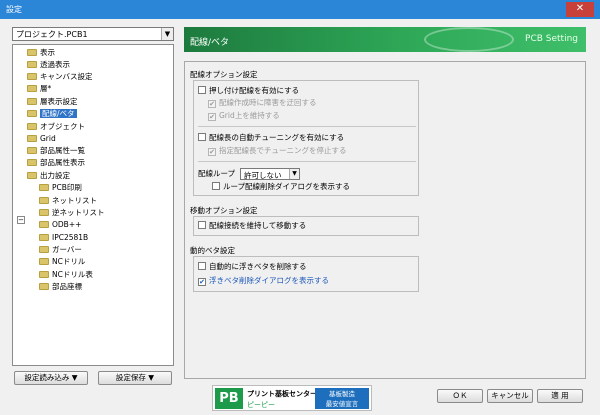 Image resolution: width=600 pixels, height=415 pixels. What do you see at coordinates (66, 76) in the screenshot?
I see `tree-item-label: キャンバス設定` at bounding box center [66, 76].